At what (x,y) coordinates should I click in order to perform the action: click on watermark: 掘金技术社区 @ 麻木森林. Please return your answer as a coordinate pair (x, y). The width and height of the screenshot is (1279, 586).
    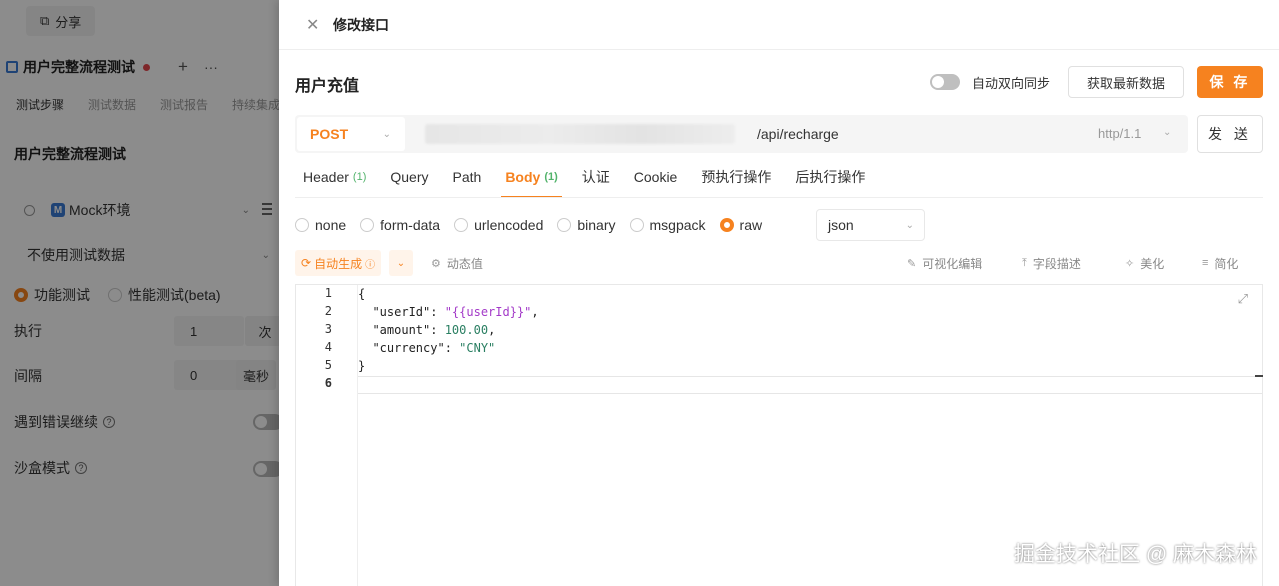
    Looking at the image, I should click on (1135, 554).